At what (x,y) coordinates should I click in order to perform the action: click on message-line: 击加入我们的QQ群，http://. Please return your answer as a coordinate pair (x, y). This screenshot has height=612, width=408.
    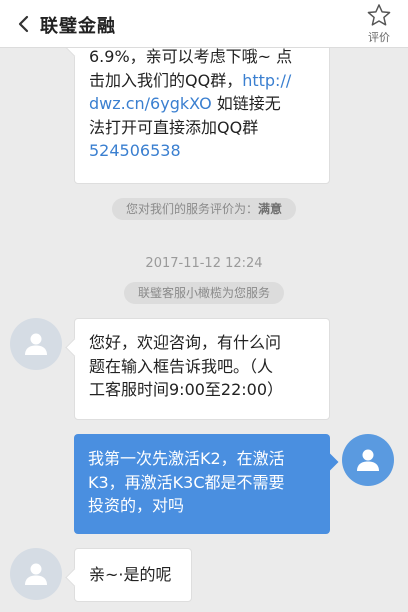
    Looking at the image, I should click on (202, 81).